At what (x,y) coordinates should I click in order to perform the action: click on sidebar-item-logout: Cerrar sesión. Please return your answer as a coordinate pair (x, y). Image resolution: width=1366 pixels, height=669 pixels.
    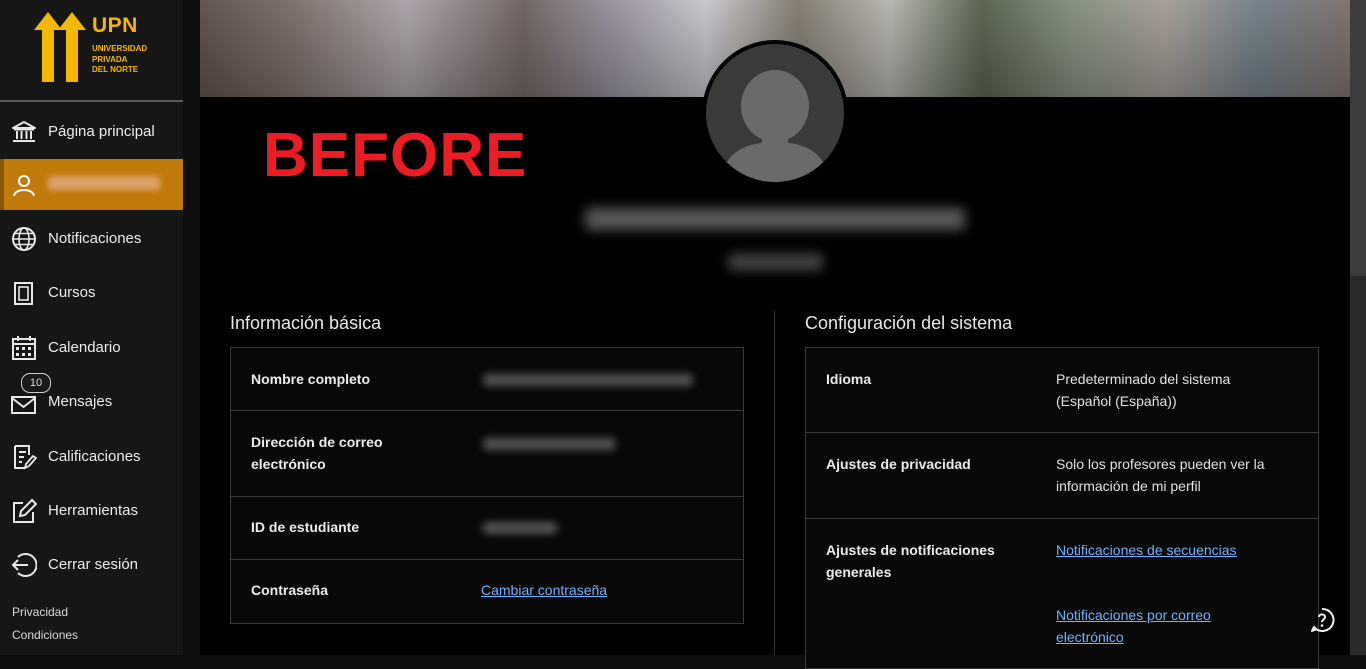
    Looking at the image, I should click on (91, 564).